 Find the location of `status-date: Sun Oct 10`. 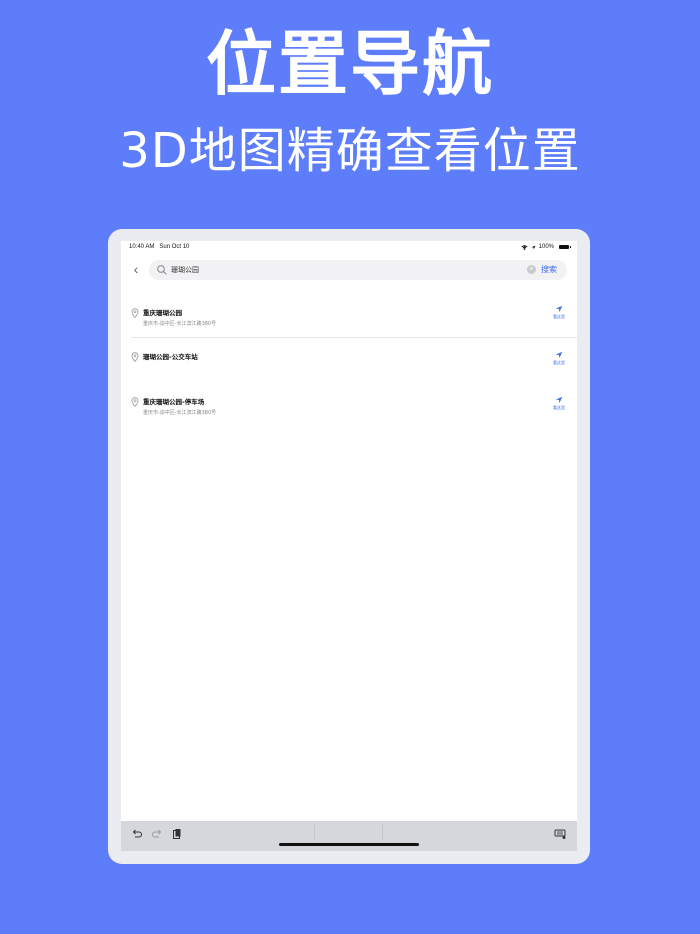

status-date: Sun Oct 10 is located at coordinates (174, 247).